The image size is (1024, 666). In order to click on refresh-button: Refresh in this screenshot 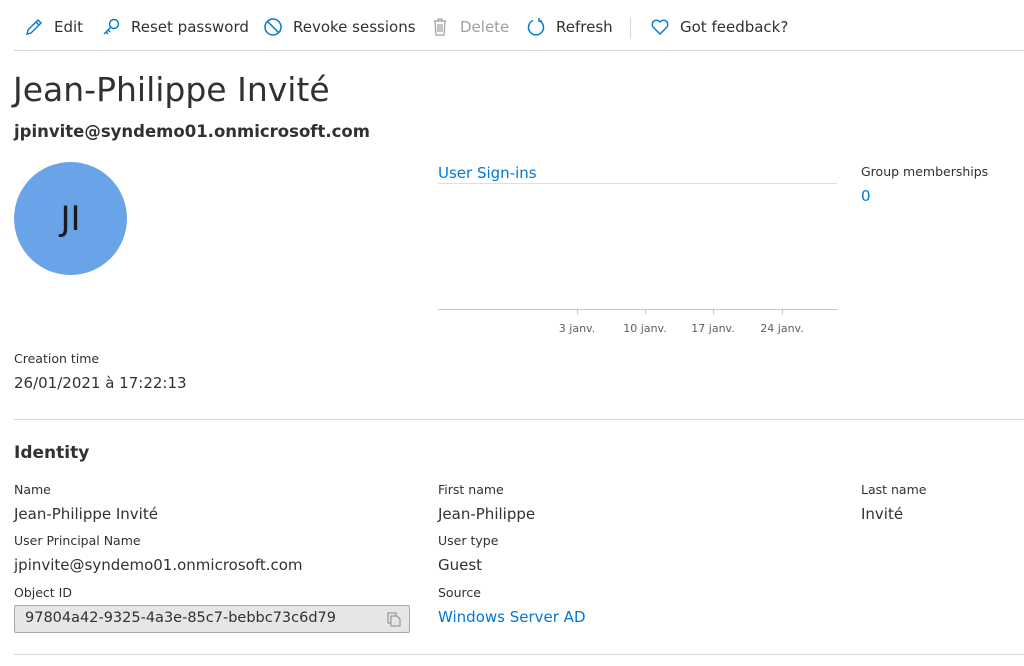, I will do `click(569, 27)`.